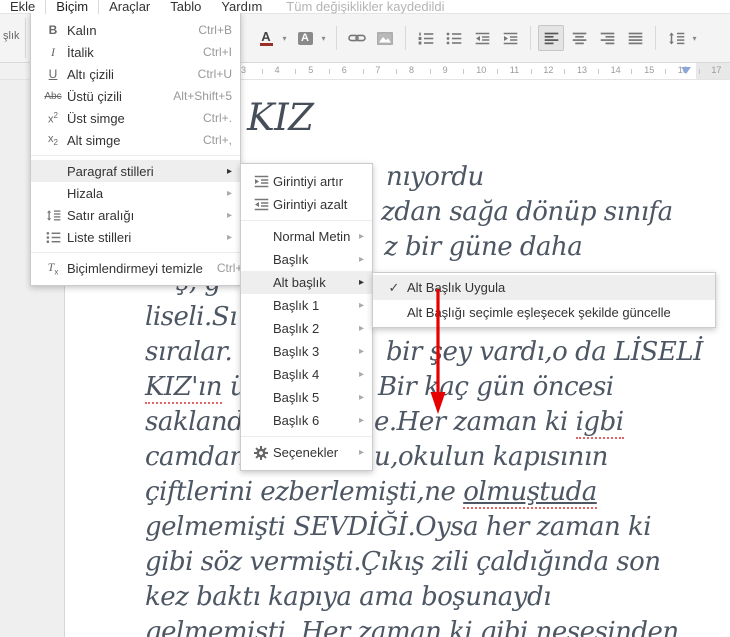 The height and width of the screenshot is (637, 730). I want to click on numbered-list-button, so click(426, 38).